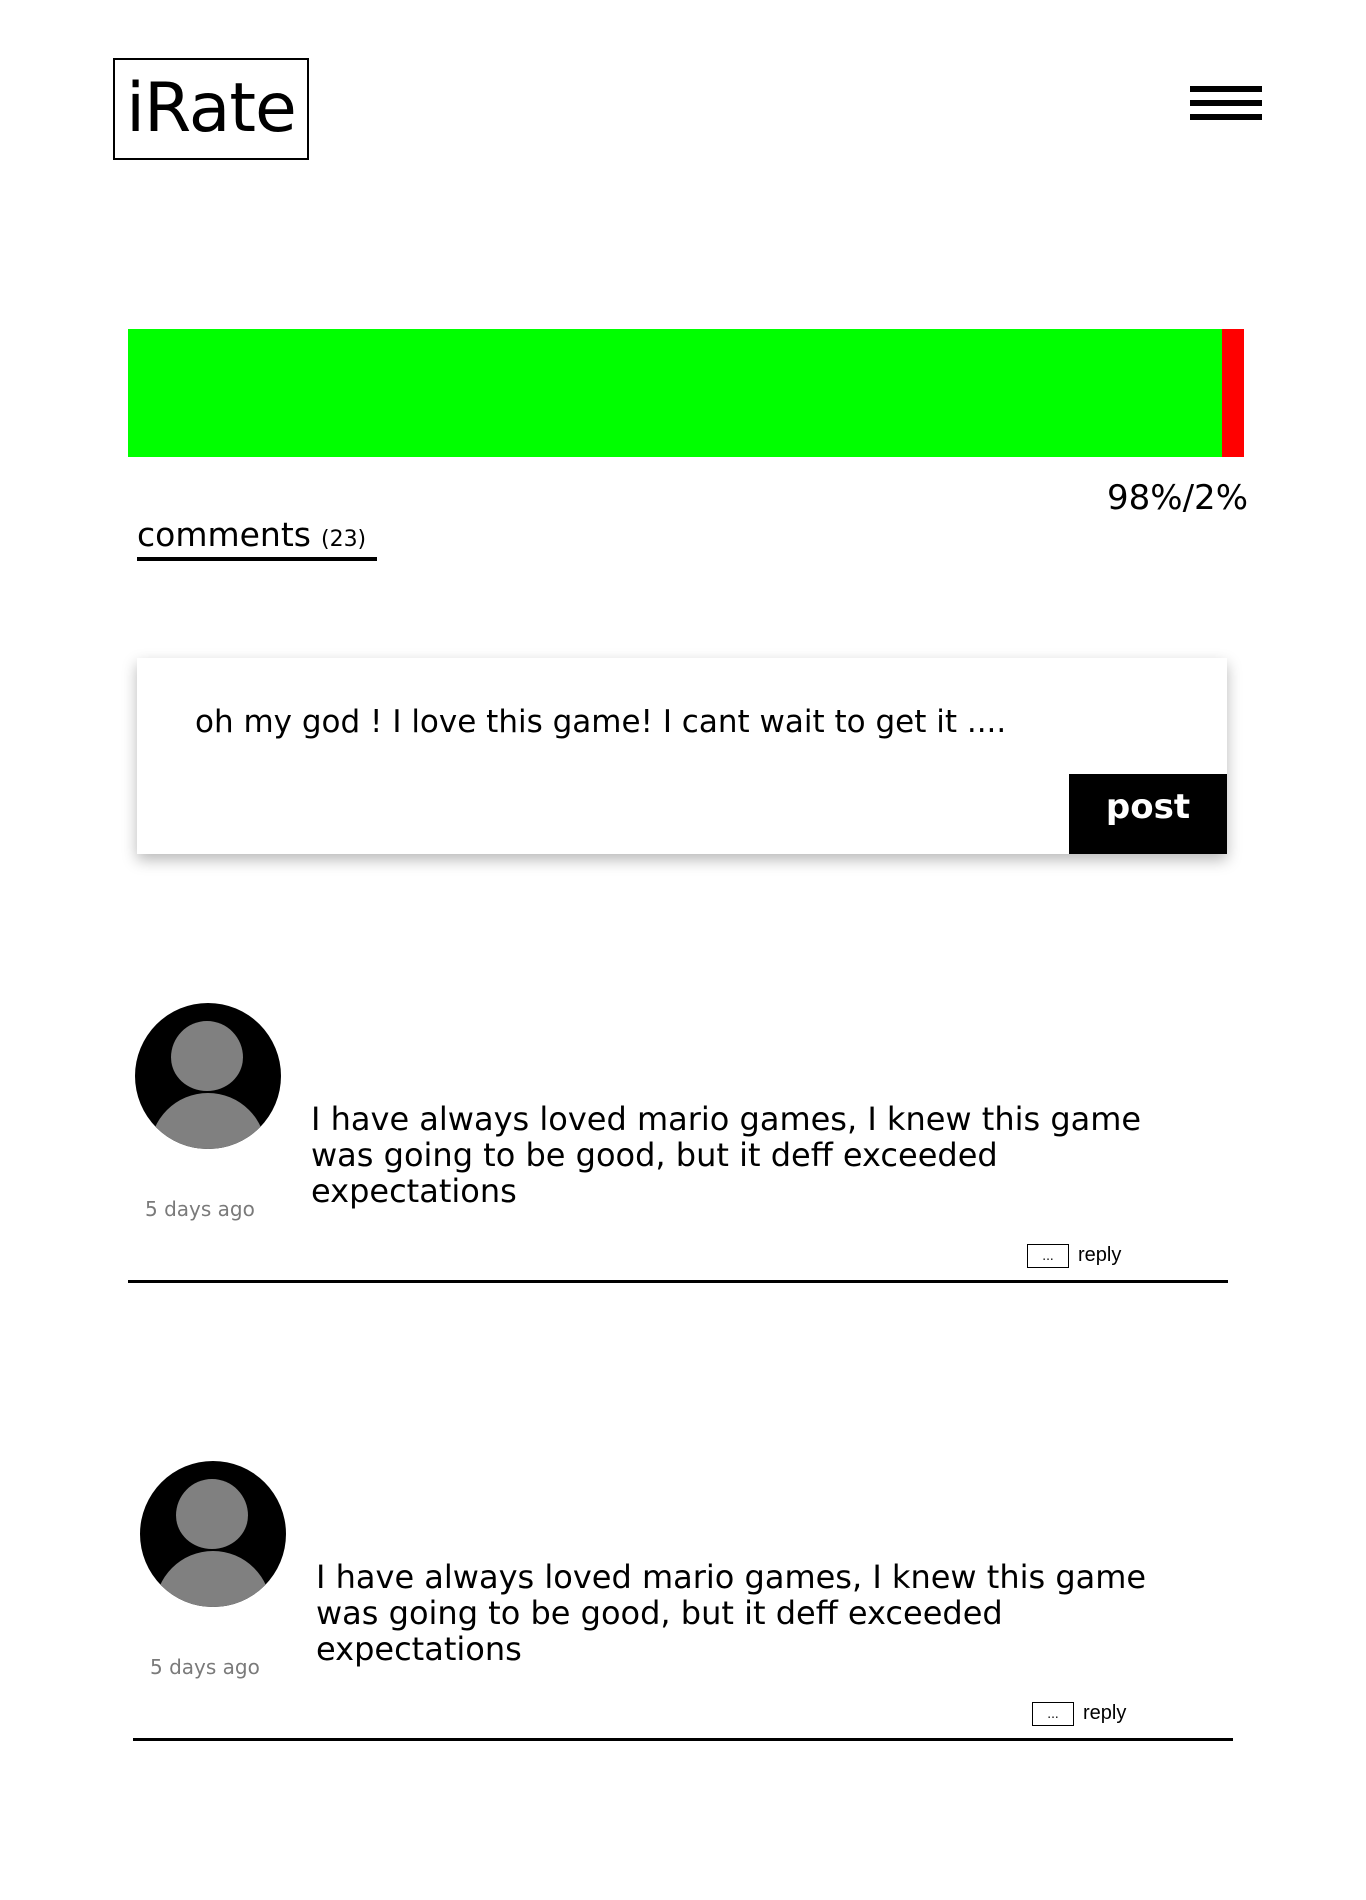 Image resolution: width=1366 pixels, height=1900 pixels. What do you see at coordinates (635, 722) in the screenshot?
I see `comment-input` at bounding box center [635, 722].